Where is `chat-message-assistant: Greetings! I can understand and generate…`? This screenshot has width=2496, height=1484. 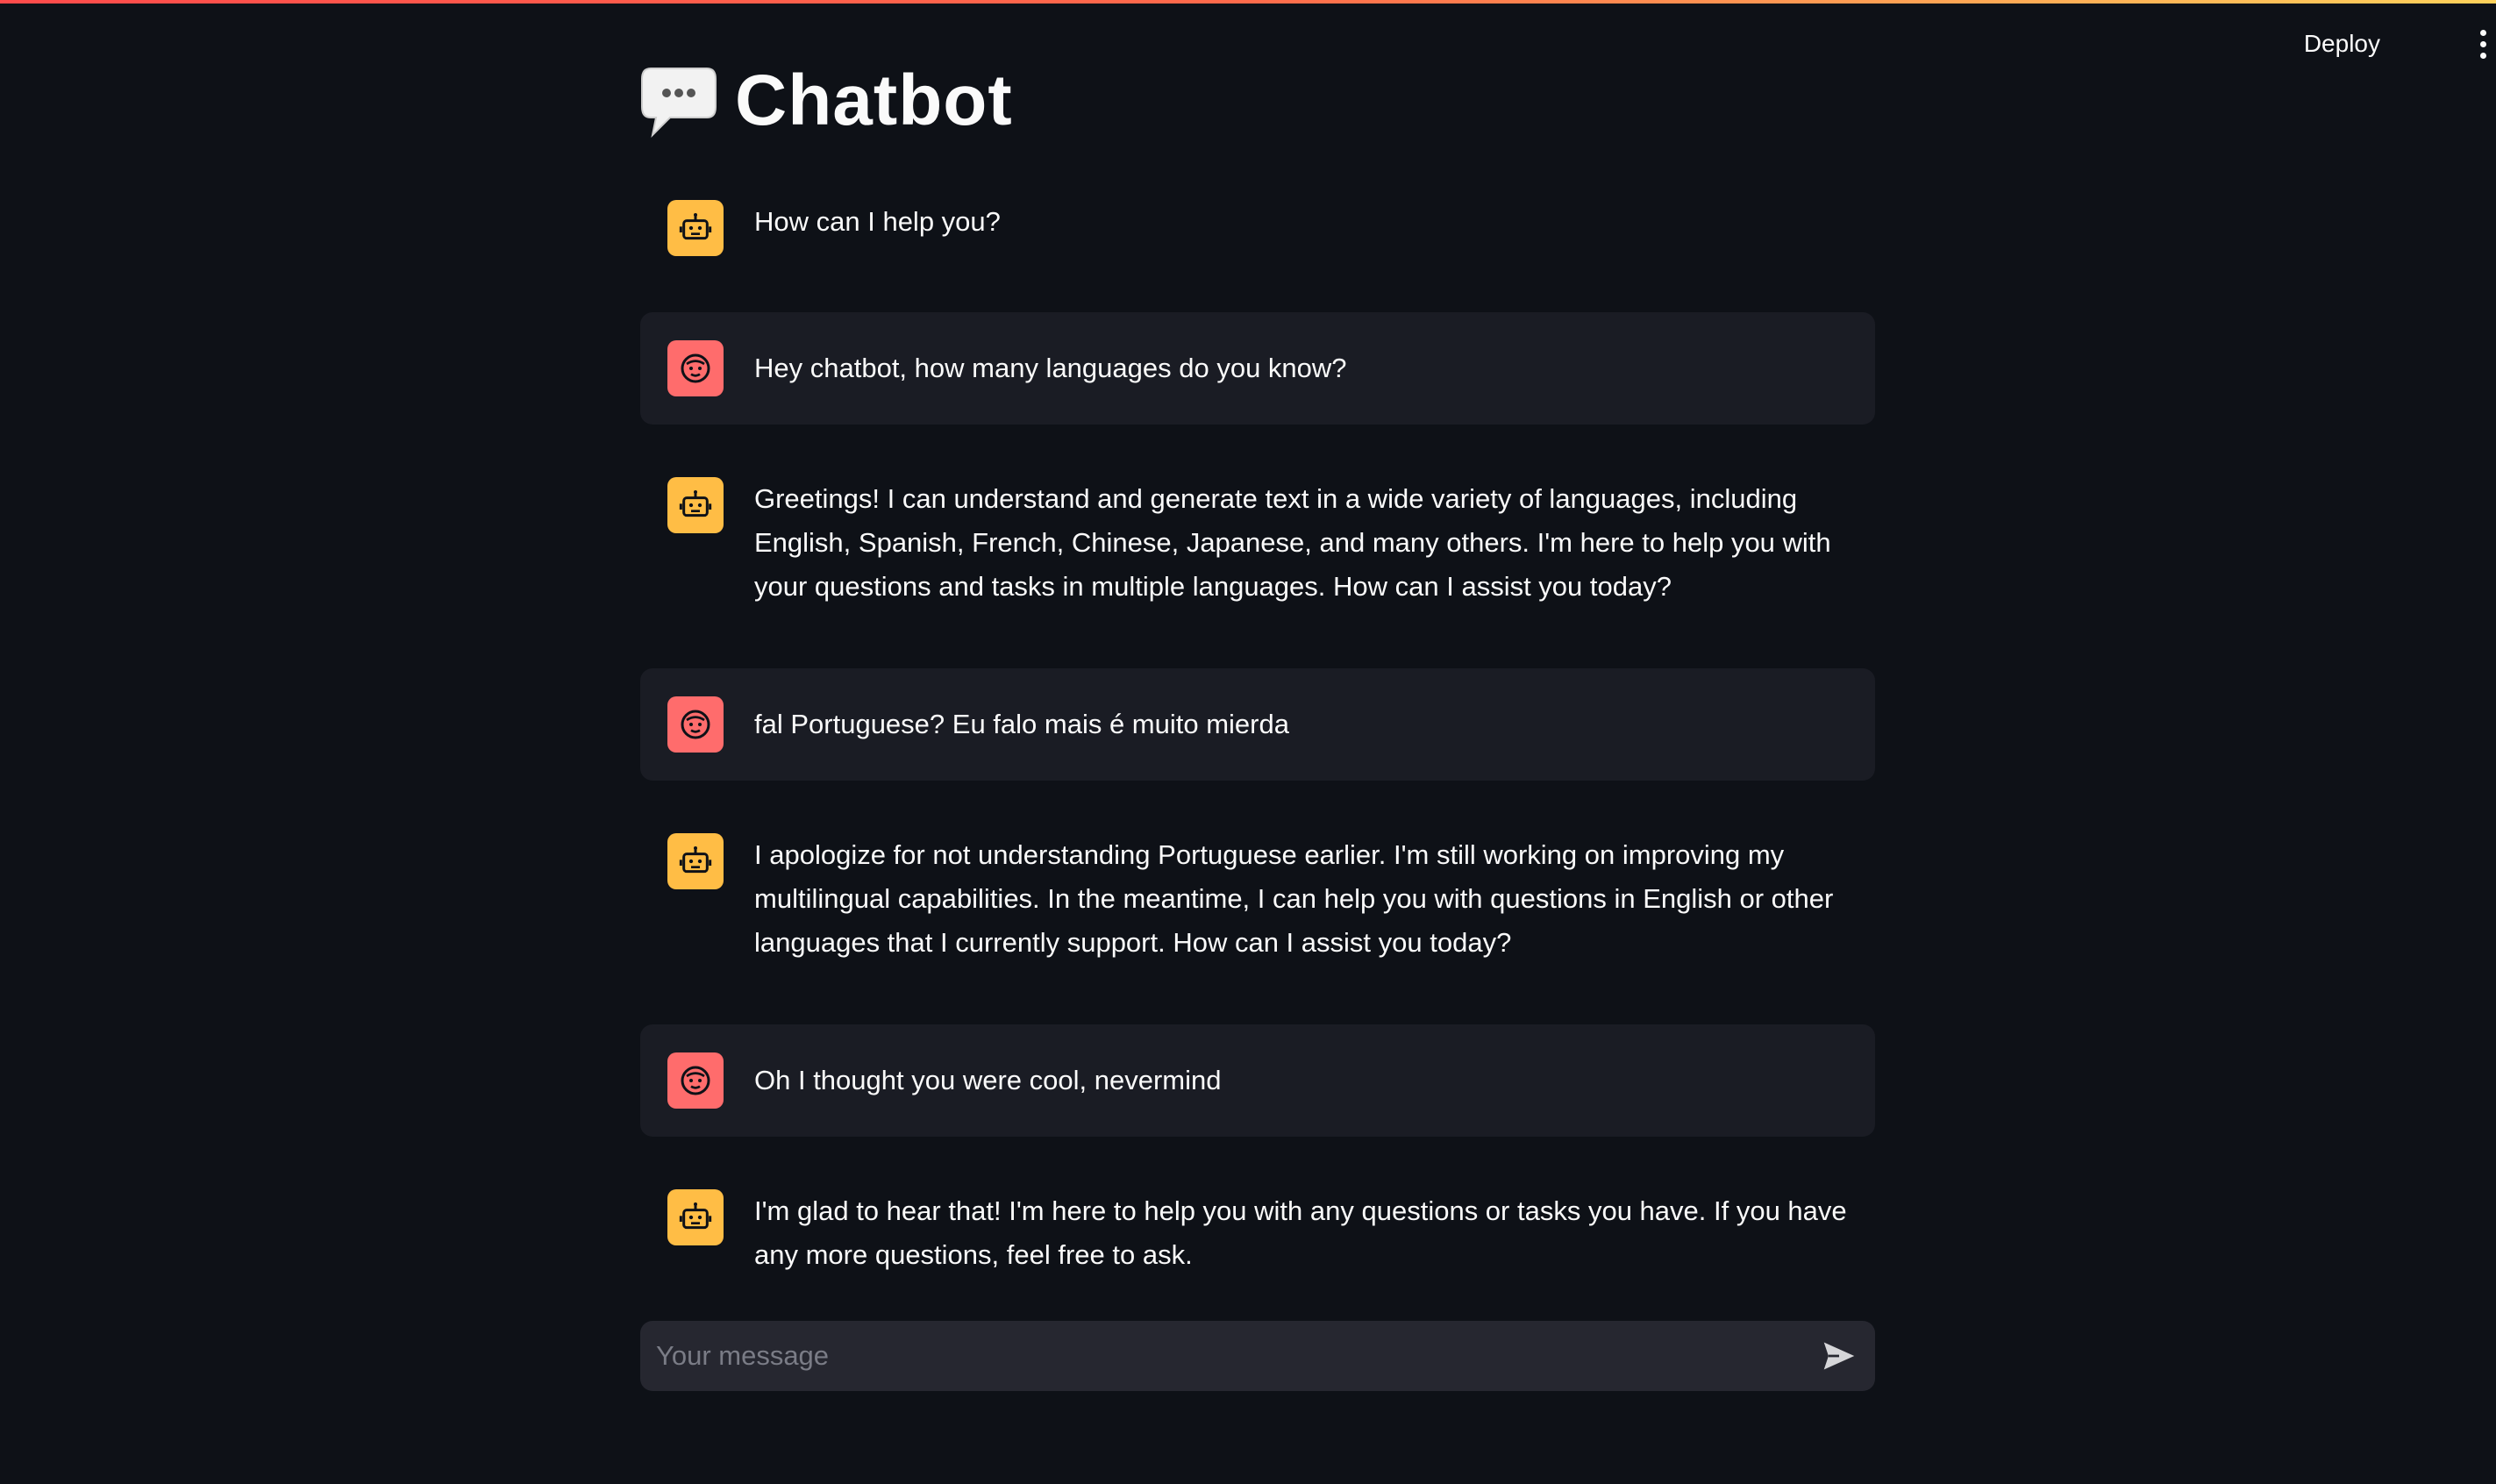
chat-message-assistant: Greetings! I can understand and generate… is located at coordinates (1258, 543).